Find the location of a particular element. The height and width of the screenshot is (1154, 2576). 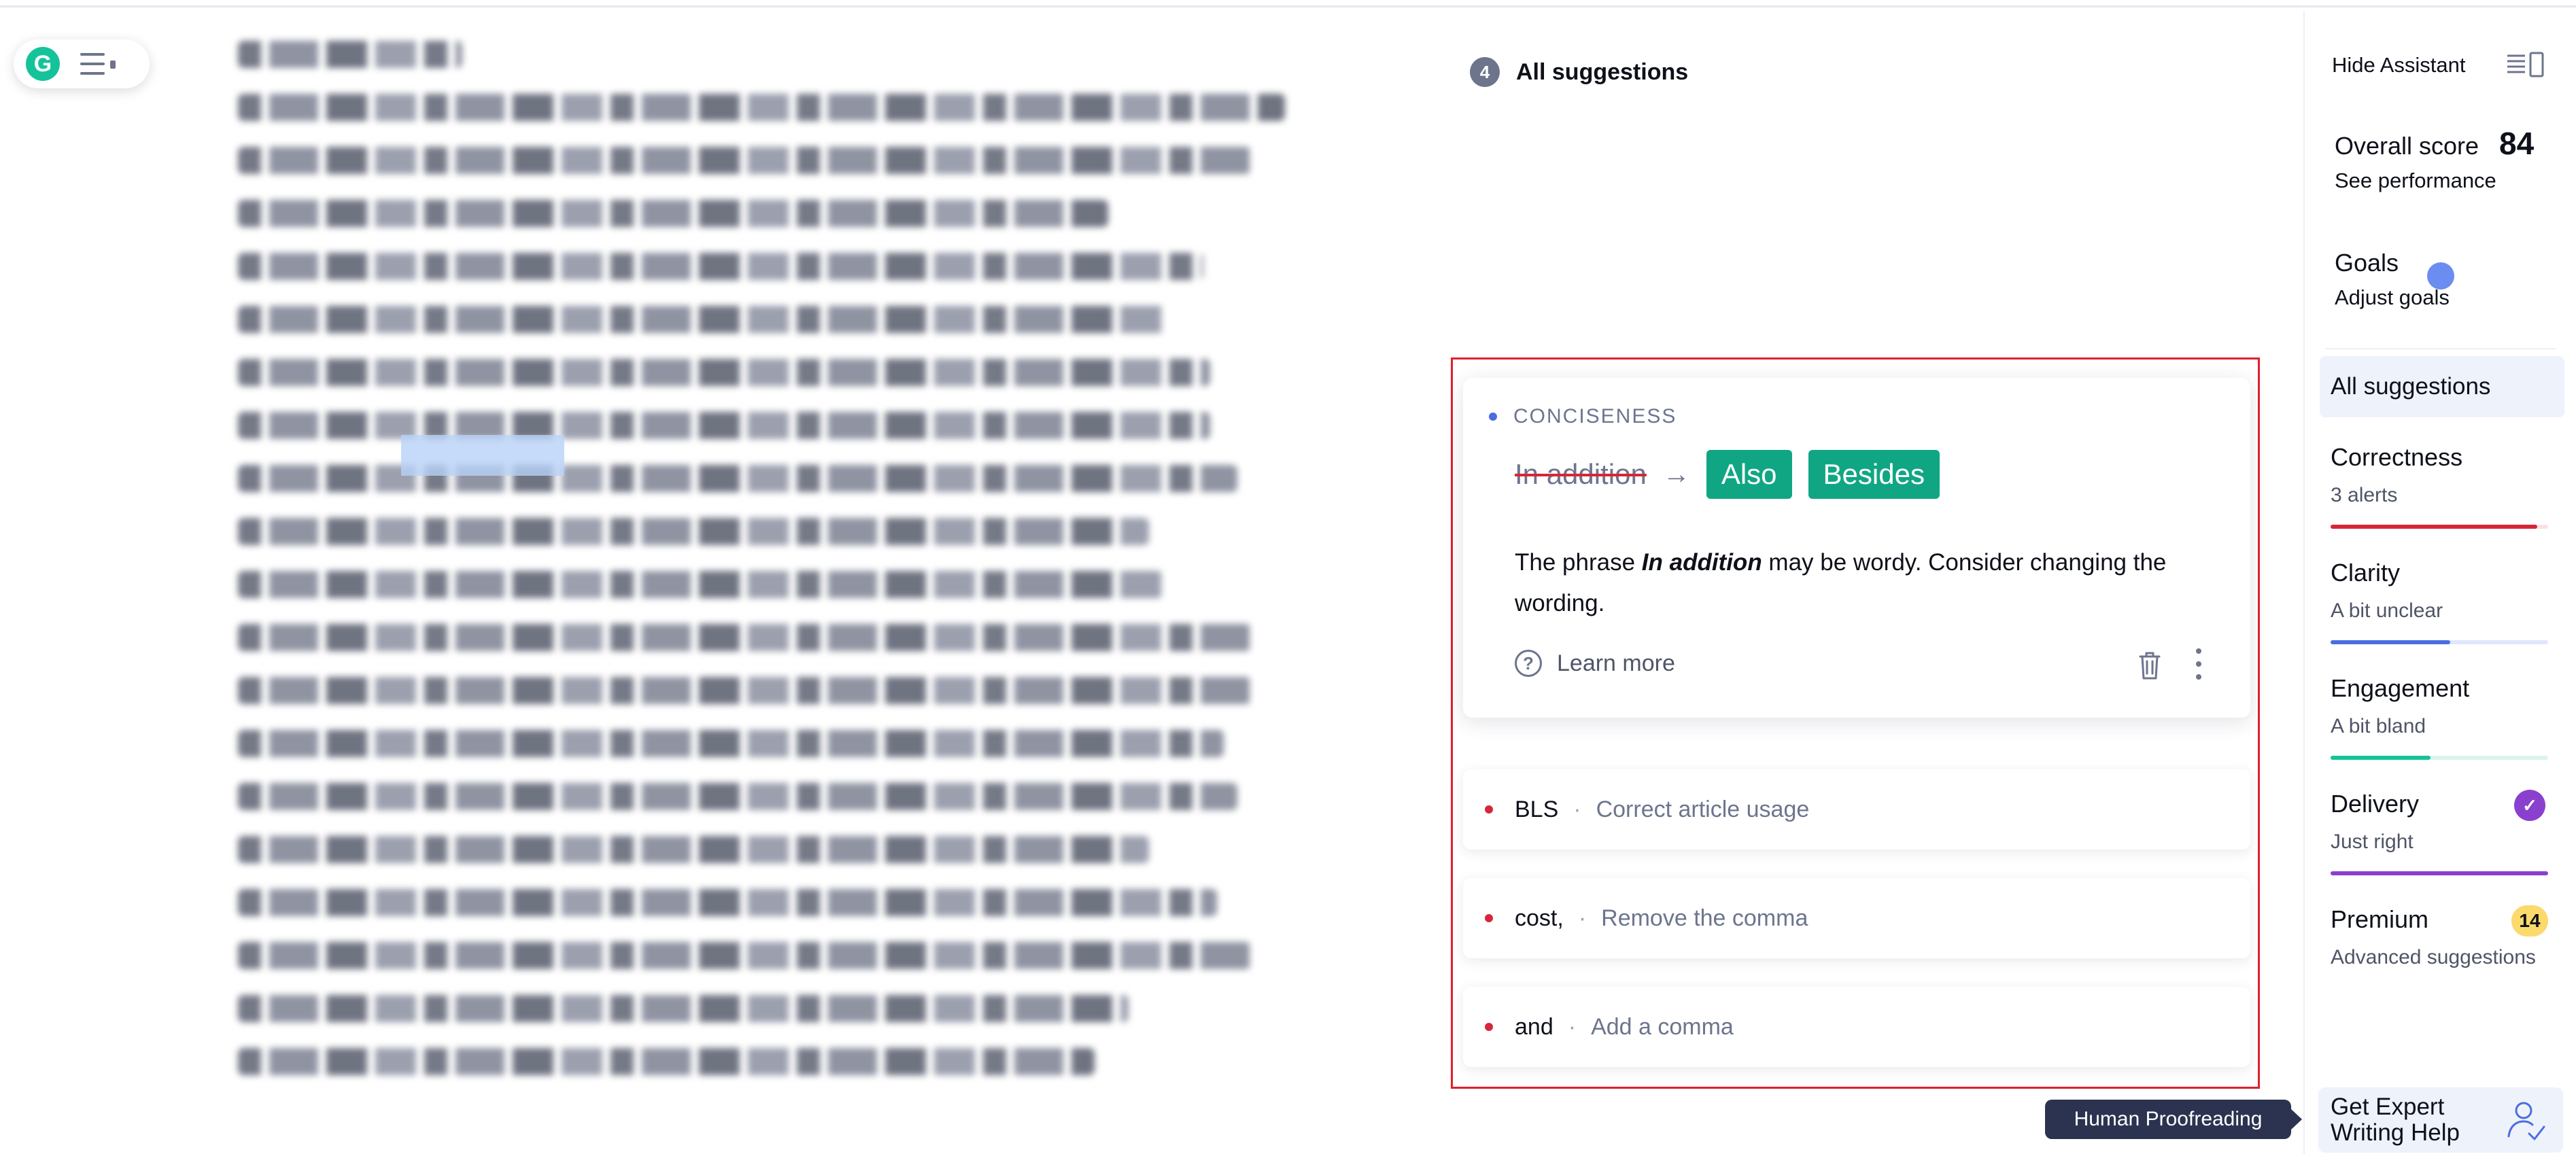

category-name: Engagement is located at coordinates (2400, 688).